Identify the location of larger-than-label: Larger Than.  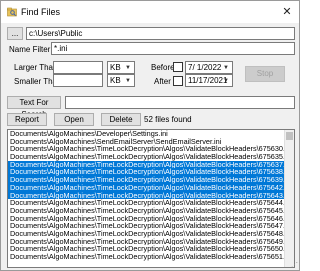
(36, 67).